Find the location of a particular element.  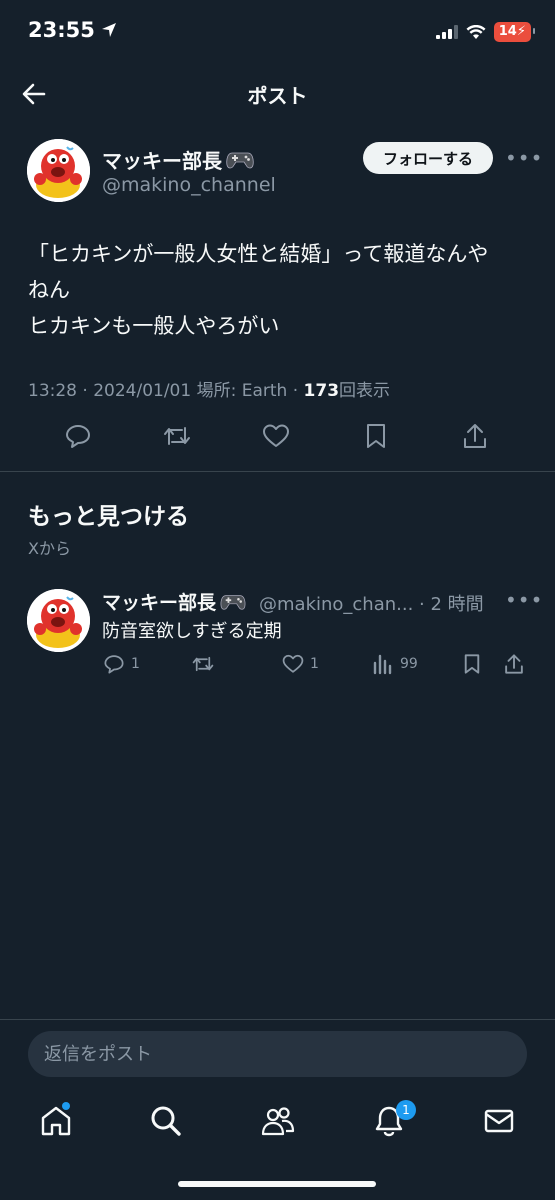

mail-icon is located at coordinates (499, 1121).